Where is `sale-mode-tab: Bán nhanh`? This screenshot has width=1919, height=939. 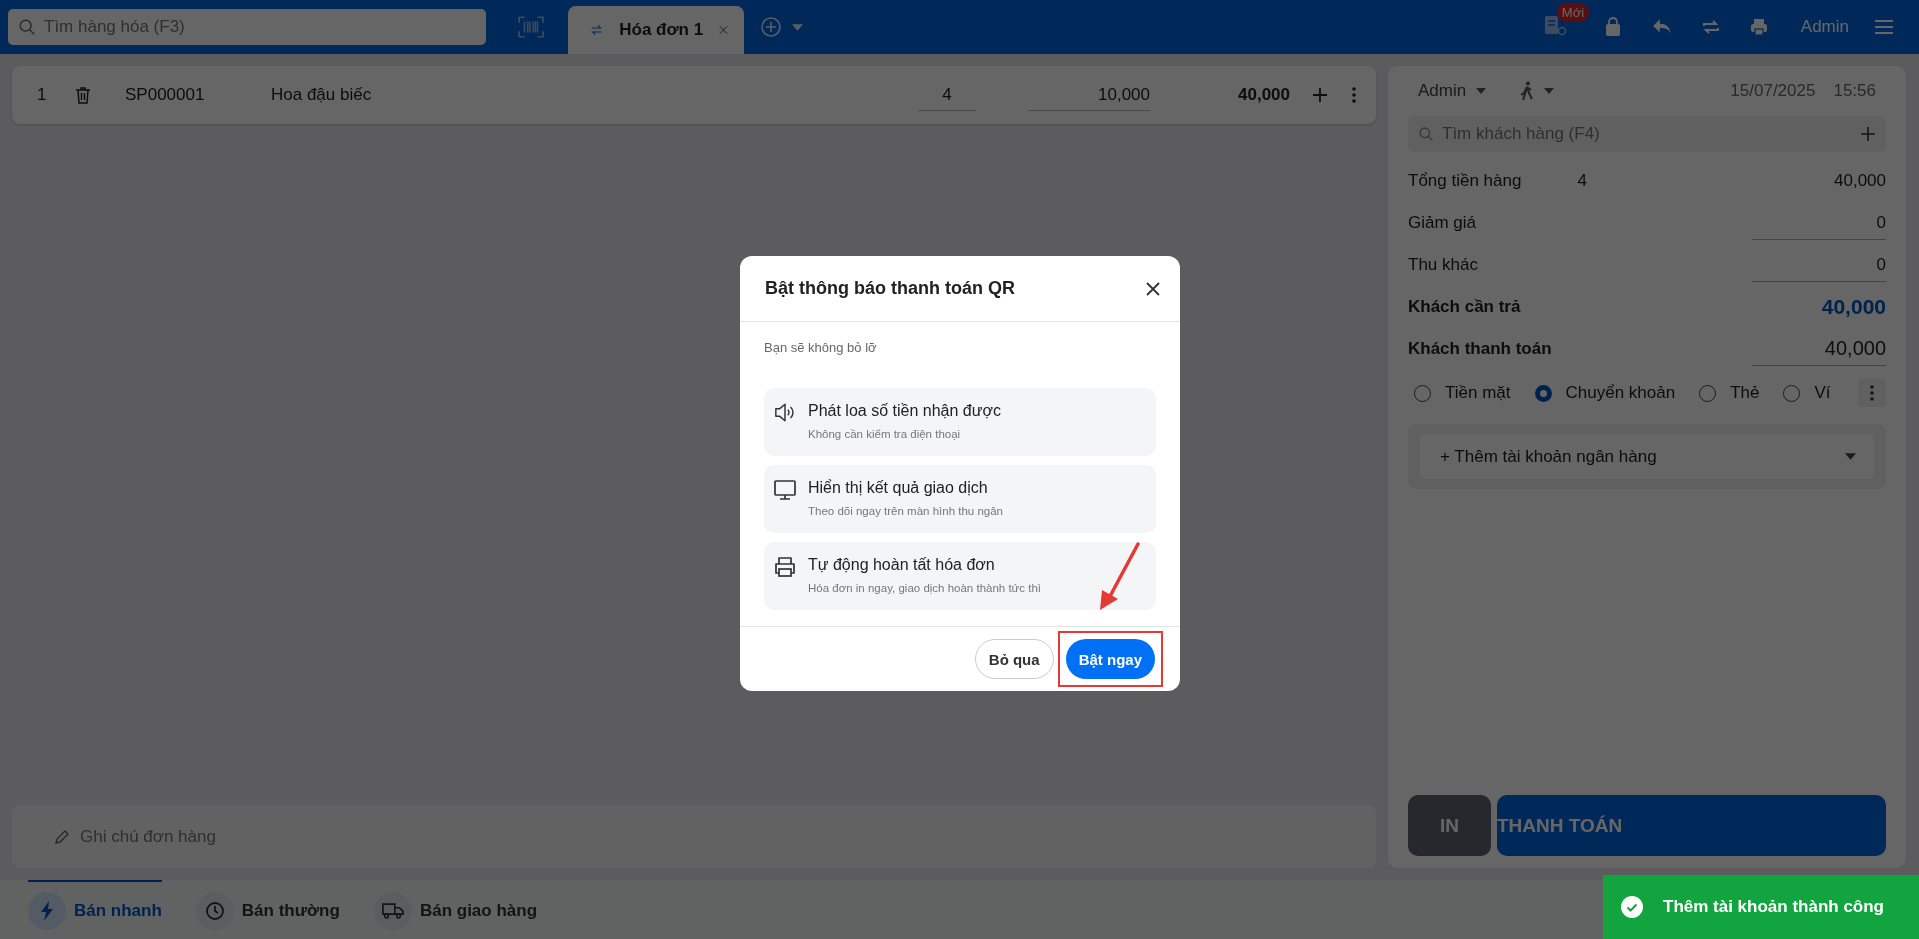
sale-mode-tab: Bán nhanh is located at coordinates (95, 909).